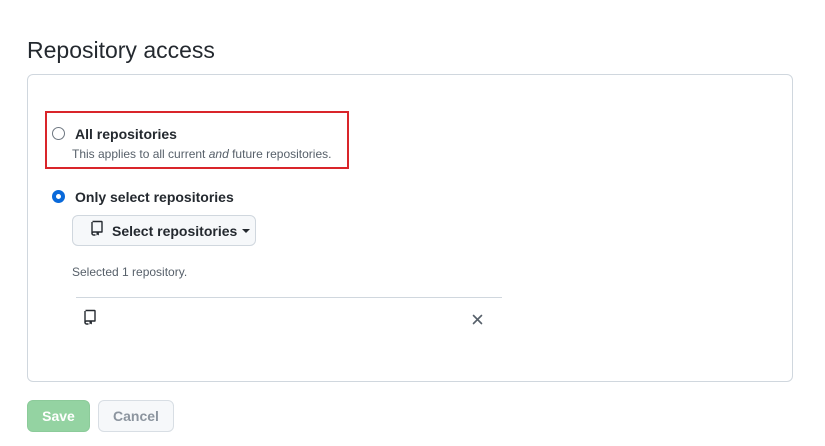 Image resolution: width=825 pixels, height=446 pixels. I want to click on cancel-button: Cancel, so click(136, 416).